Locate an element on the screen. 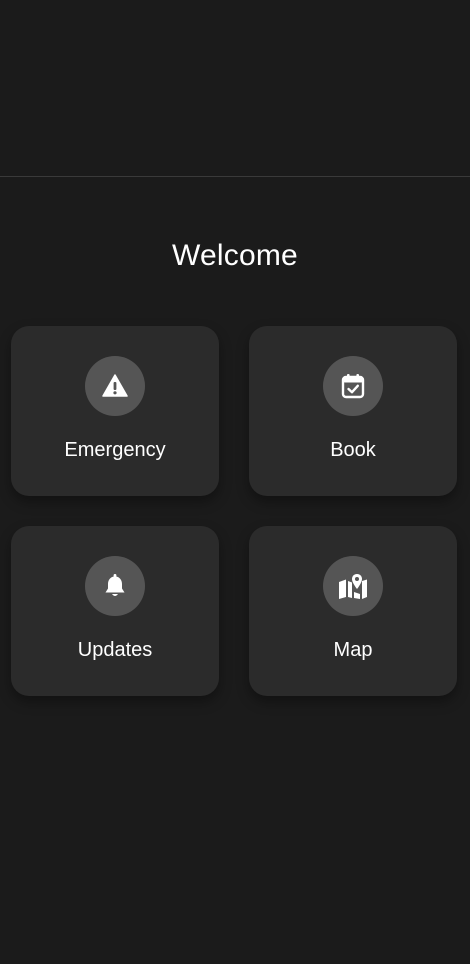 This screenshot has height=964, width=470. calendar-check-icon is located at coordinates (353, 386).